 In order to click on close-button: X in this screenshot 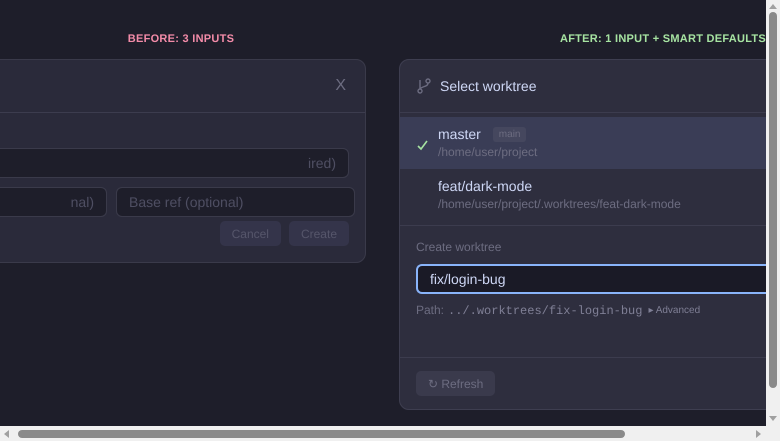, I will do `click(340, 86)`.